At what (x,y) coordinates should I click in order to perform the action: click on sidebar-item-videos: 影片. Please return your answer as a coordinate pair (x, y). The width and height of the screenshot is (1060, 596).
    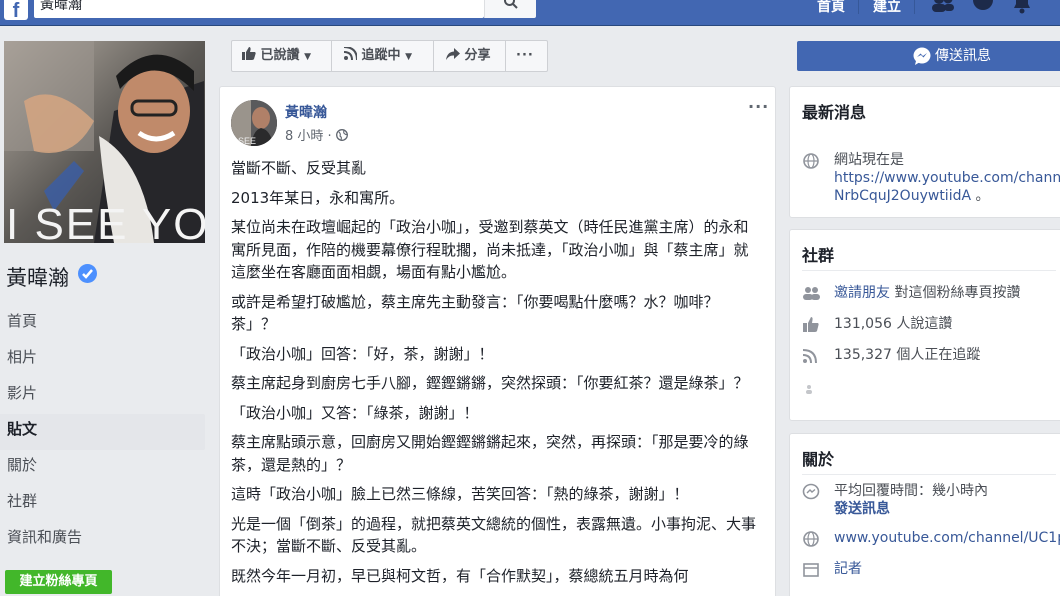
    Looking at the image, I should click on (102, 396).